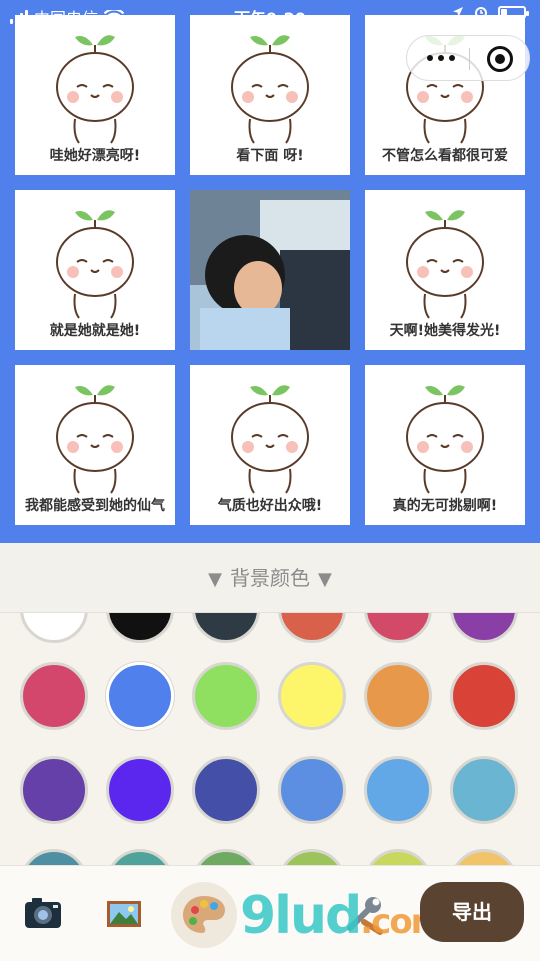 The image size is (540, 961). Describe the element at coordinates (270, 445) in the screenshot. I see `sticker-tile: 气质也好出众哦!` at that location.